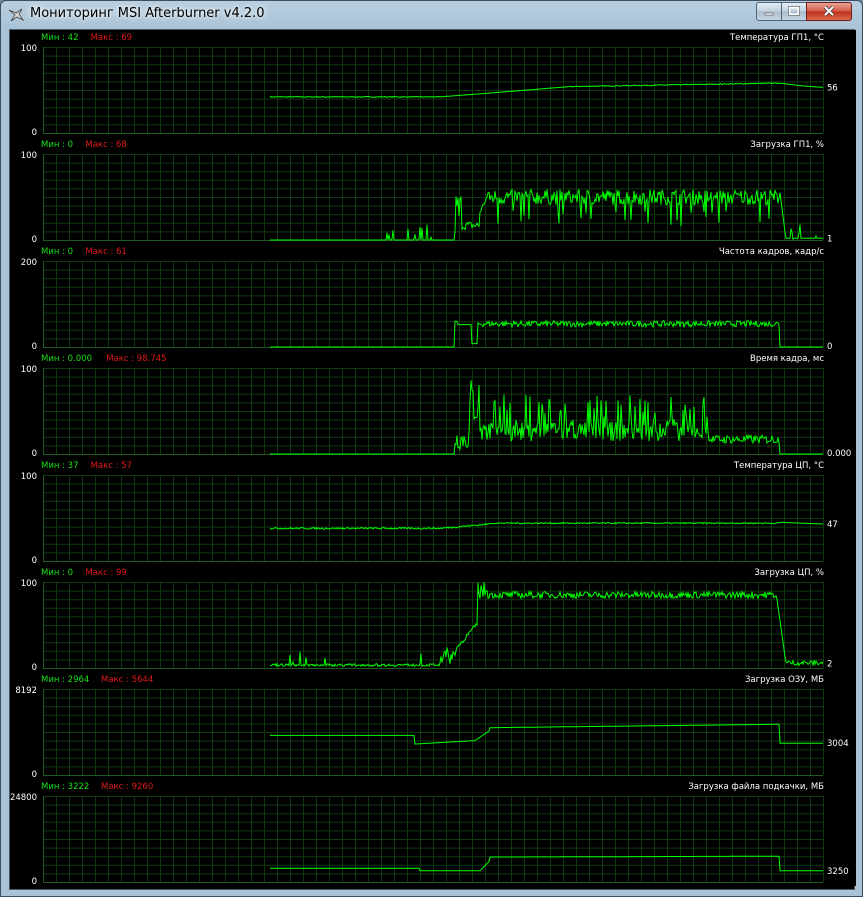  What do you see at coordinates (829, 239) in the screenshot?
I see `current-value: 1` at bounding box center [829, 239].